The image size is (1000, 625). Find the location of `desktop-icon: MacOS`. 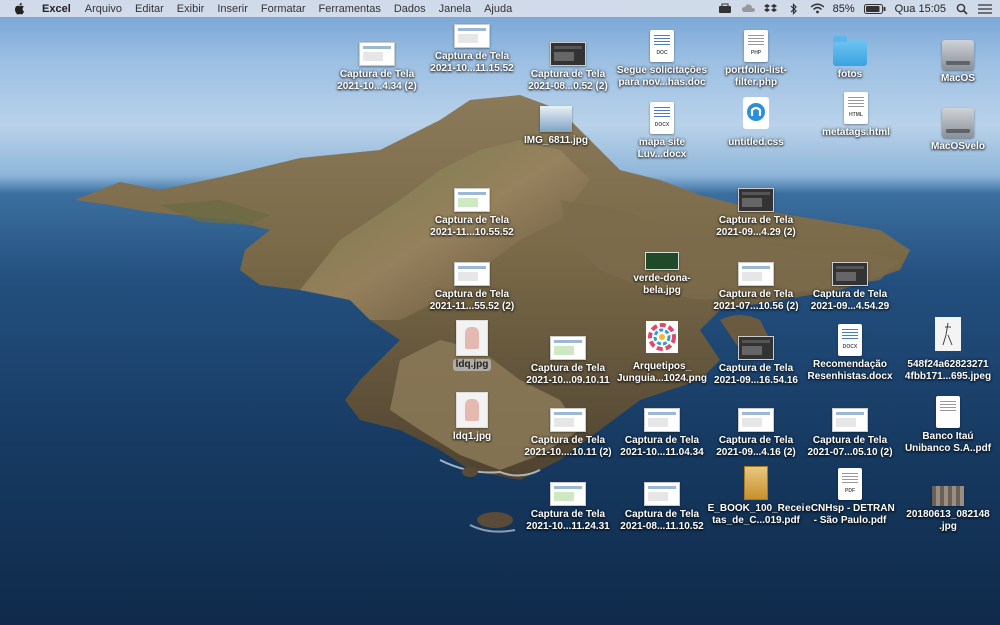

desktop-icon: MacOS is located at coordinates (954, 59).